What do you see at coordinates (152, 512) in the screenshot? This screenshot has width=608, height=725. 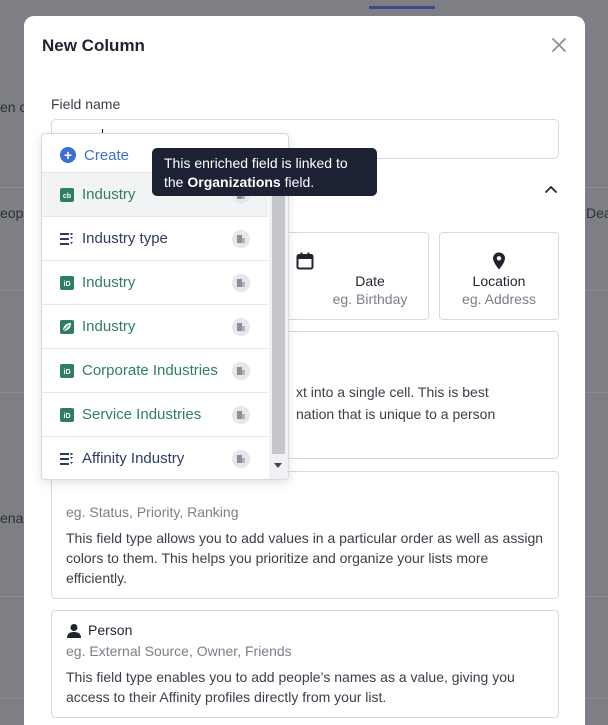 I see `status-card-example: eg. Status, Priority, Ranking` at bounding box center [152, 512].